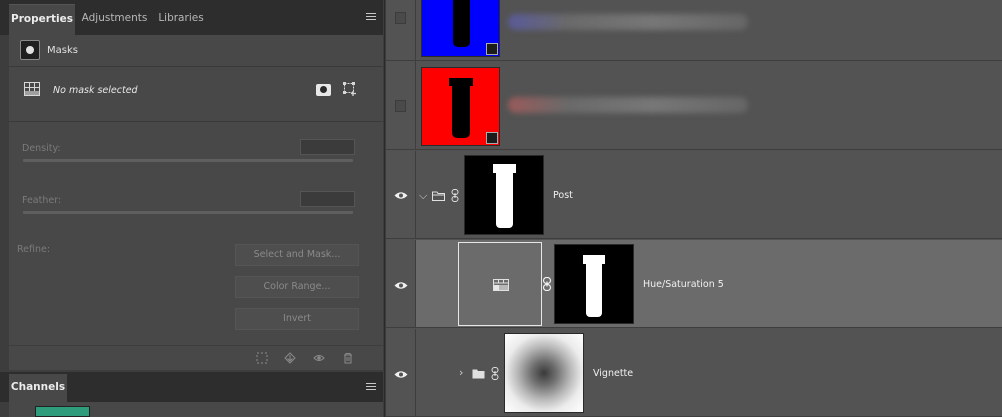 Image resolution: width=1002 pixels, height=417 pixels. I want to click on density-label: Density:, so click(41, 148).